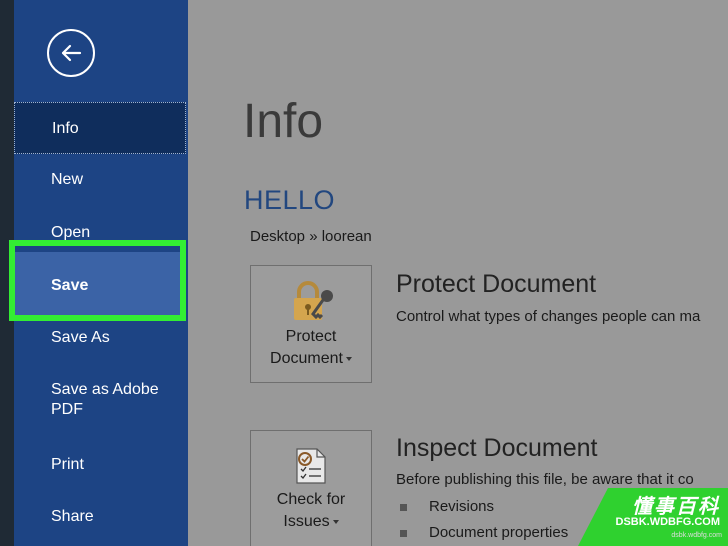 The width and height of the screenshot is (728, 546). What do you see at coordinates (283, 121) in the screenshot?
I see `page-title: Info` at bounding box center [283, 121].